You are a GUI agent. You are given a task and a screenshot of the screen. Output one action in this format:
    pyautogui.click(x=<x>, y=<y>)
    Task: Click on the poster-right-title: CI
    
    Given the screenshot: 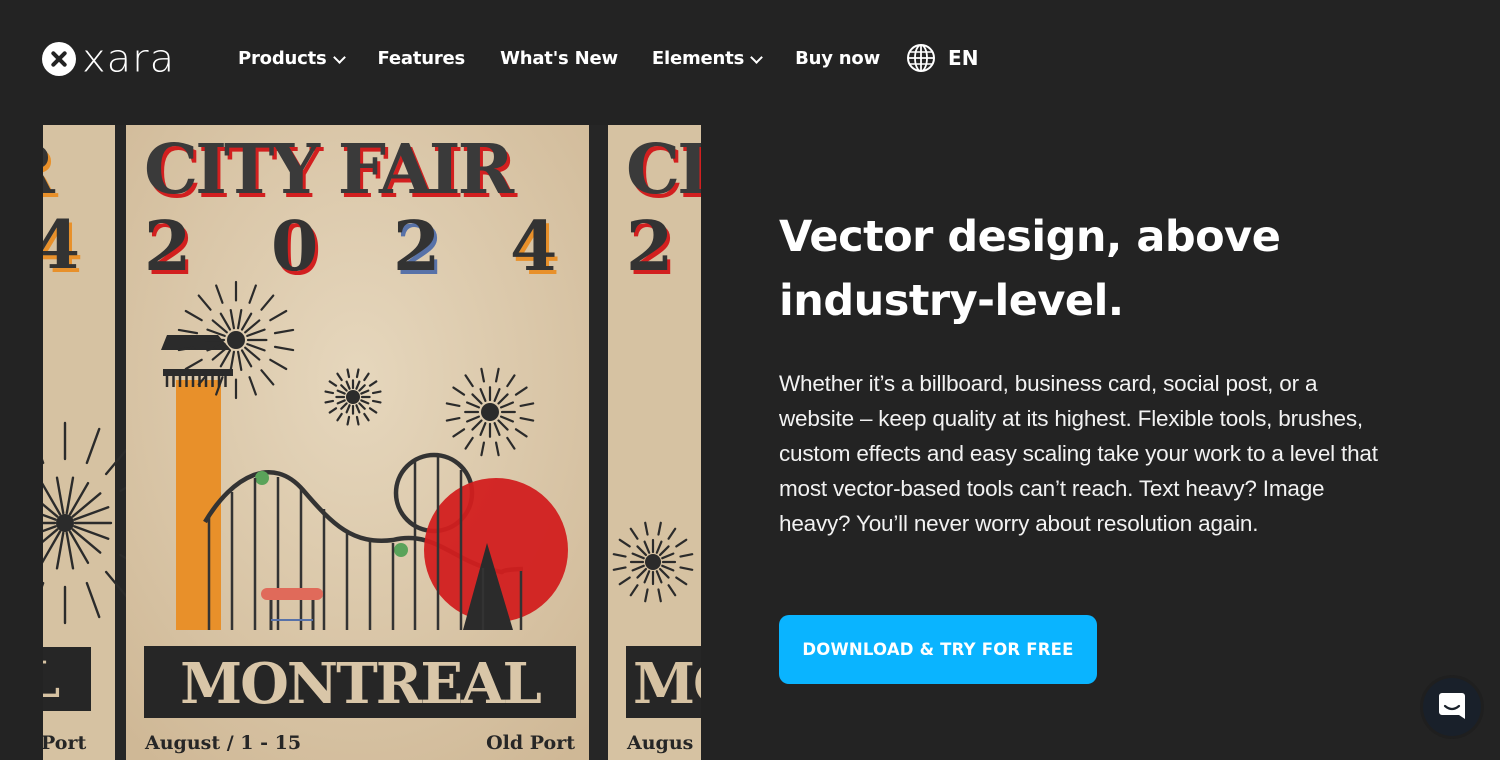 What is the action you would take?
    pyautogui.click(x=663, y=170)
    